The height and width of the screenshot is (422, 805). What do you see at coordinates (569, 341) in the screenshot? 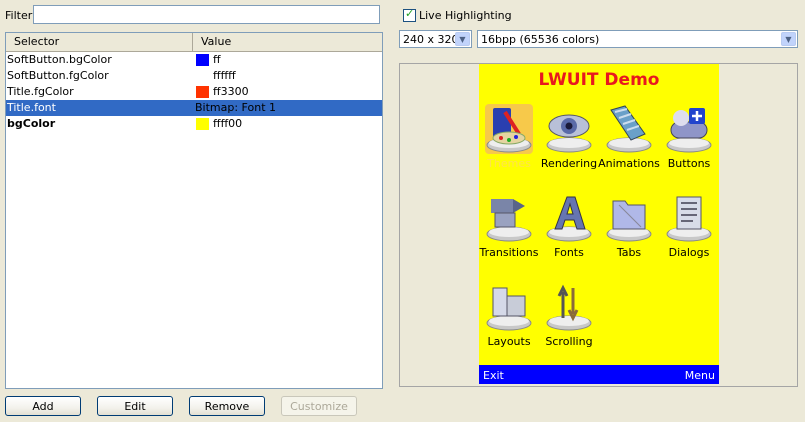
I see `app-label: Scrolling` at bounding box center [569, 341].